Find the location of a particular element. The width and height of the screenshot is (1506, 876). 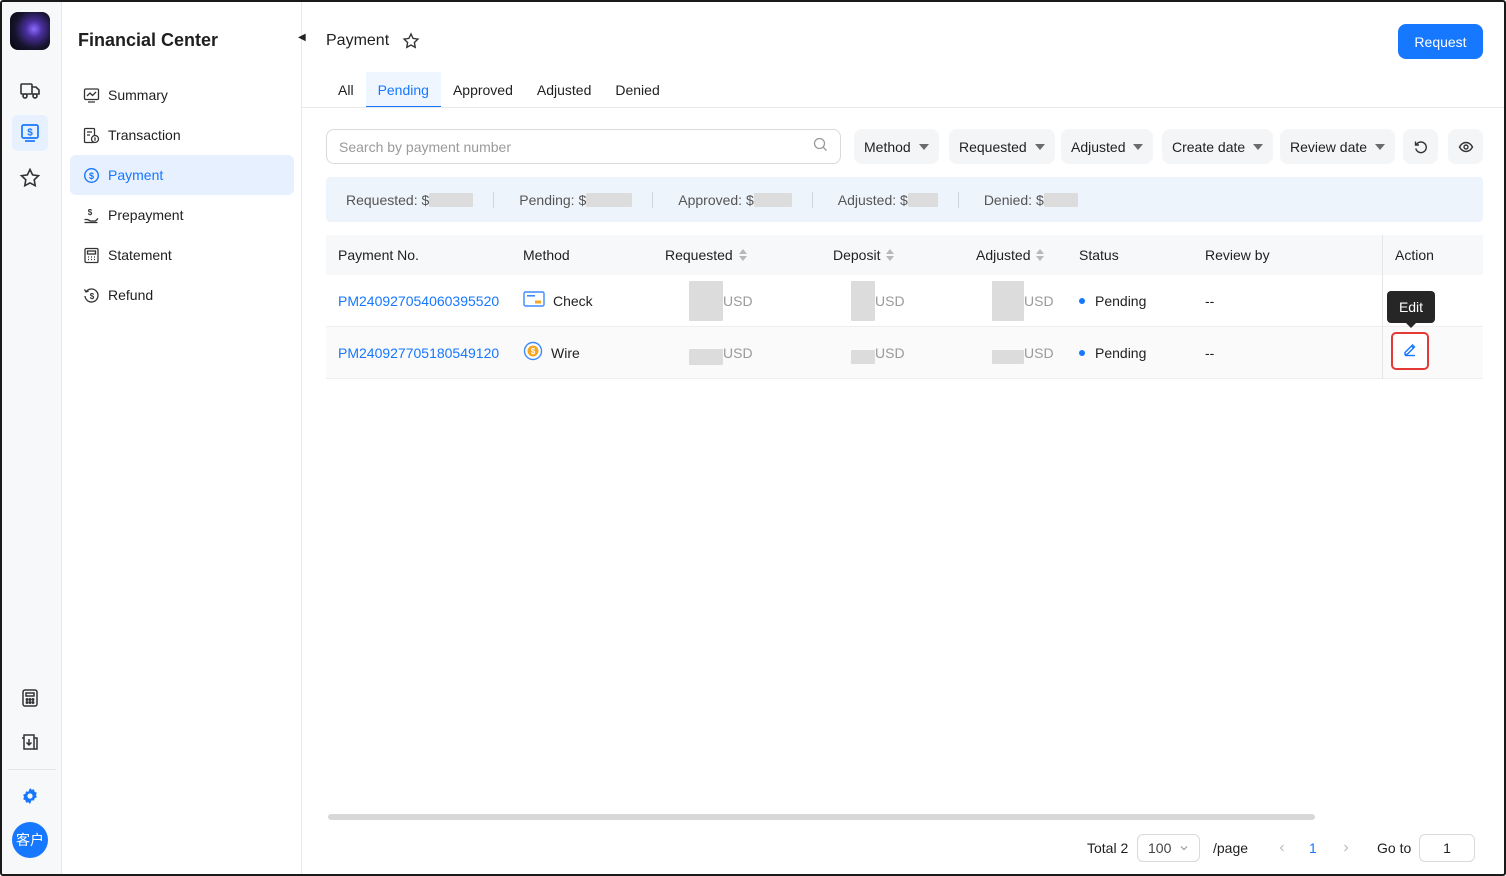

status-dot is located at coordinates (1082, 300).